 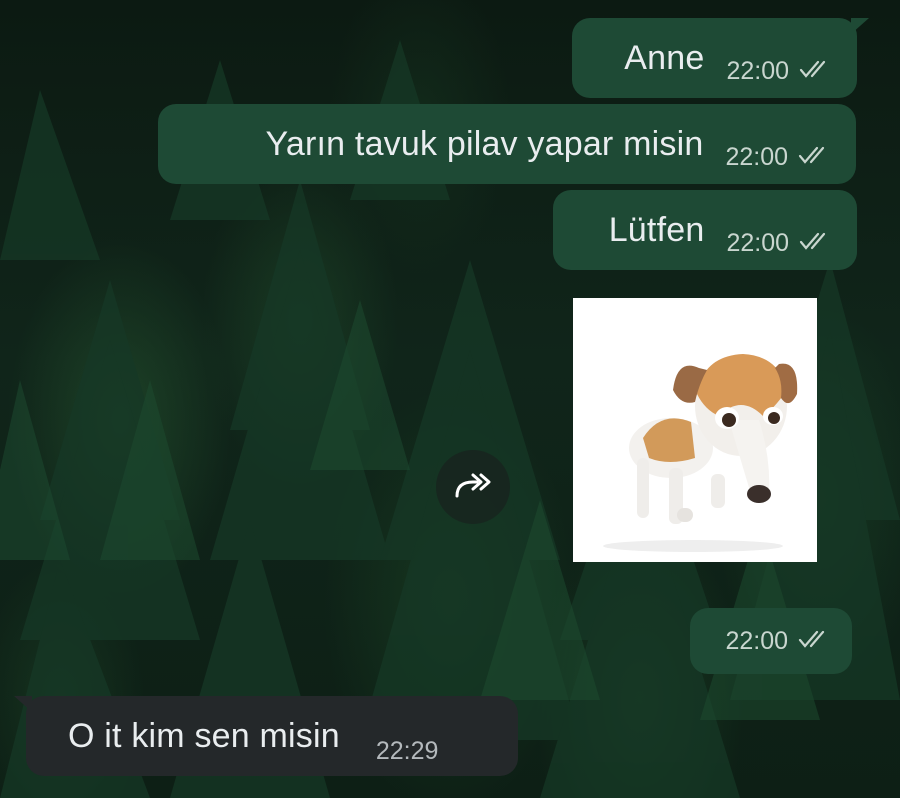 What do you see at coordinates (204, 735) in the screenshot?
I see `message-text: O it kim sen misin` at bounding box center [204, 735].